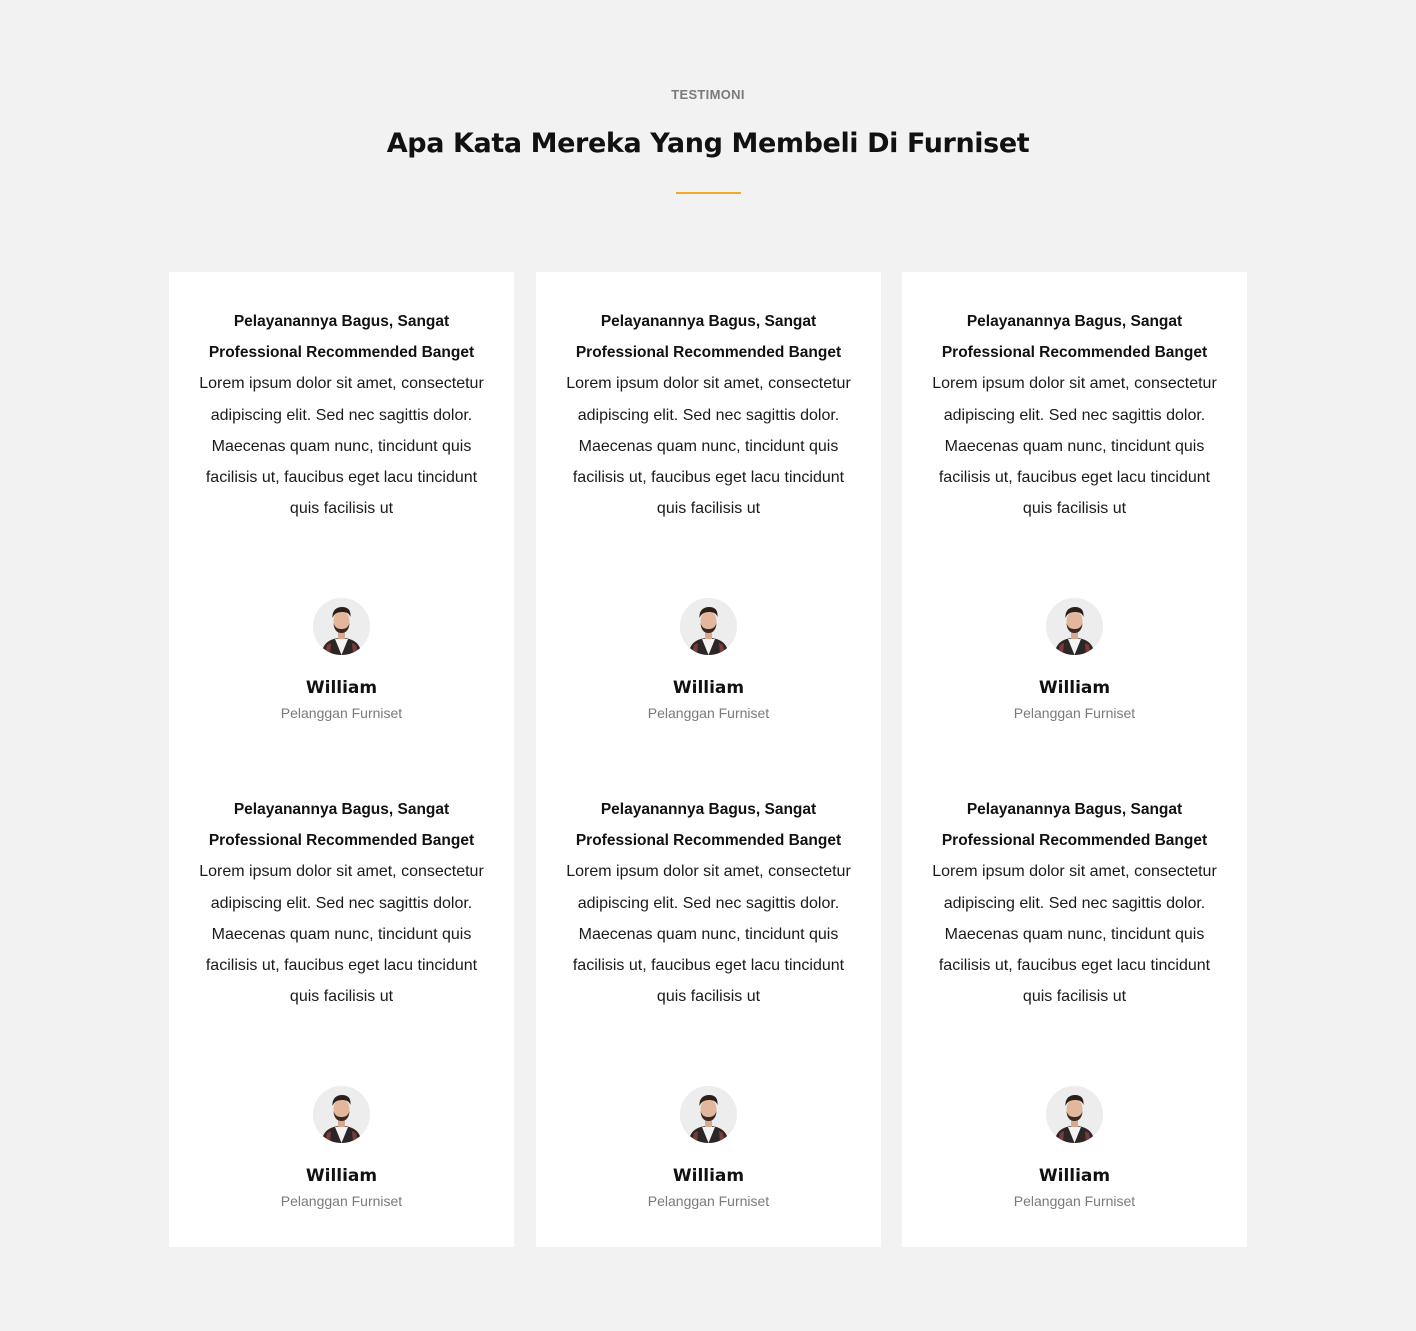  What do you see at coordinates (708, 94) in the screenshot?
I see `section-eyebrow: TESTIMONI` at bounding box center [708, 94].